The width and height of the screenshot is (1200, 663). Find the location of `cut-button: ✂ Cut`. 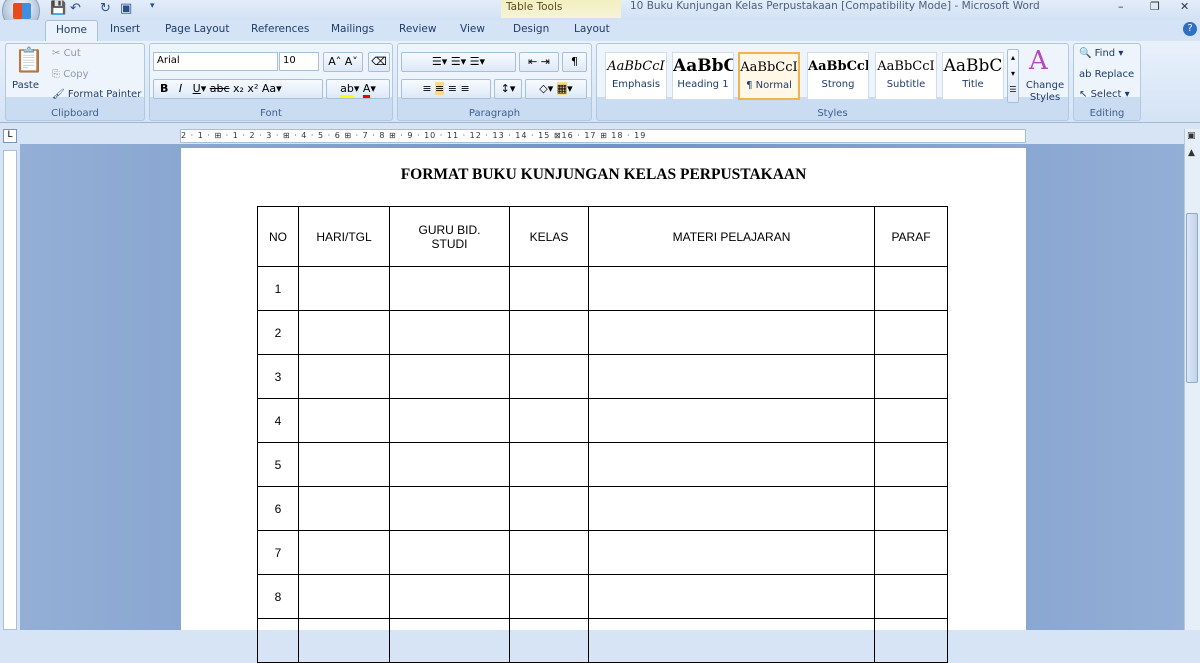

cut-button: ✂ Cut is located at coordinates (66, 53).